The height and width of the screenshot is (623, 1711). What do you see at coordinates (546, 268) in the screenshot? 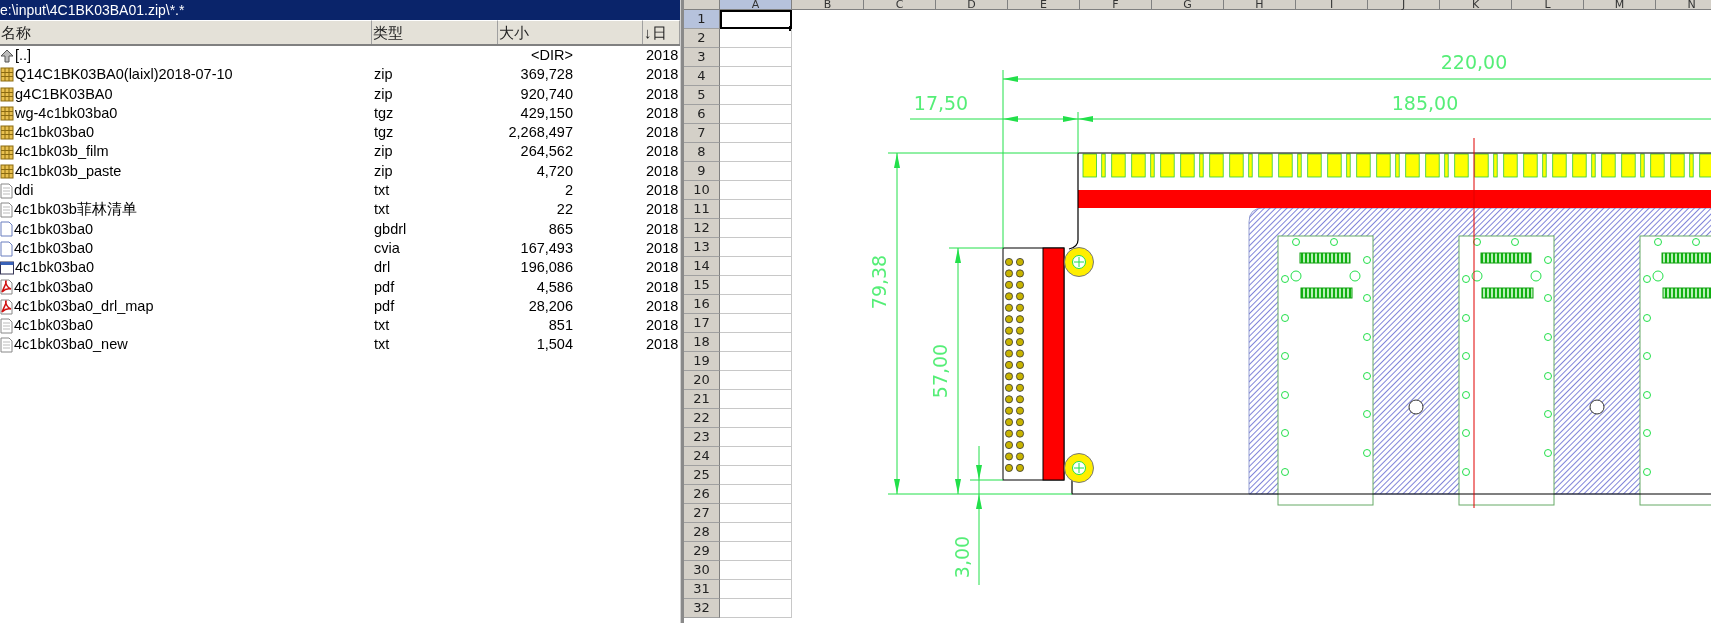
I see `file-size: 196,086` at bounding box center [546, 268].